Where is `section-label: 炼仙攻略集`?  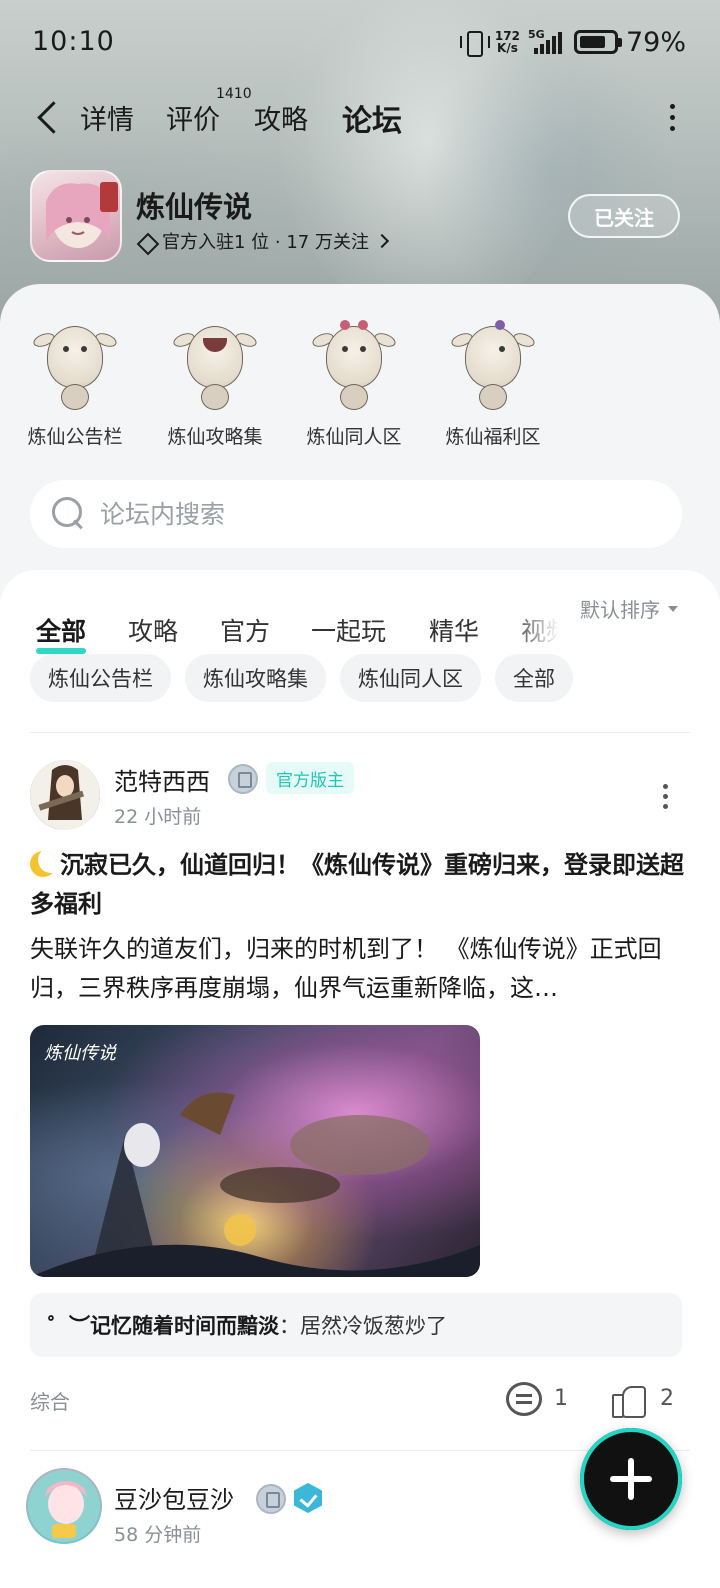 section-label: 炼仙攻略集 is located at coordinates (215, 437).